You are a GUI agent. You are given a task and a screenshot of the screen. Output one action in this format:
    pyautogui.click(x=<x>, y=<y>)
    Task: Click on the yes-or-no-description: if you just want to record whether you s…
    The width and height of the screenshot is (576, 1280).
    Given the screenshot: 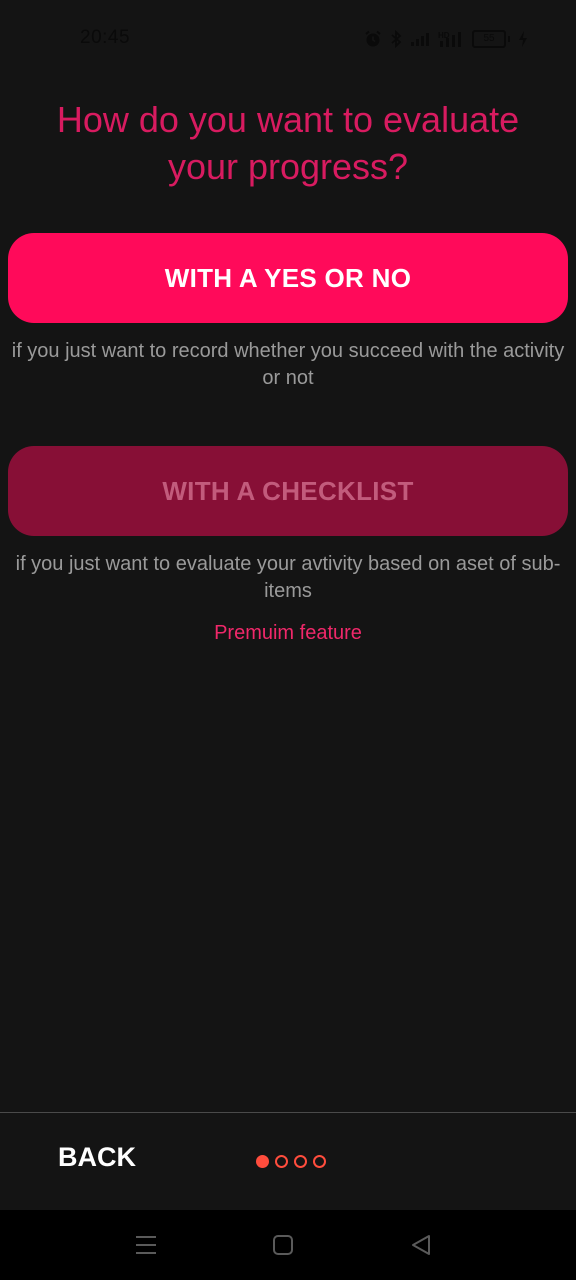 What is the action you would take?
    pyautogui.click(x=288, y=364)
    